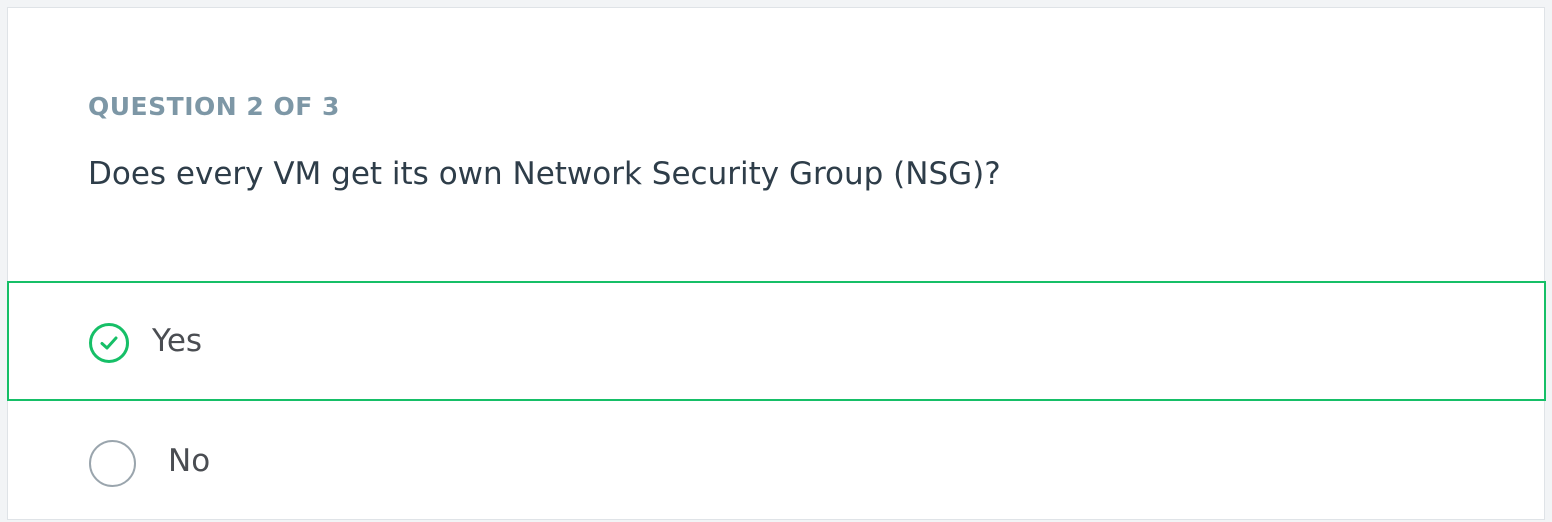 Image resolution: width=1552 pixels, height=522 pixels. I want to click on check-circle-icon, so click(109, 343).